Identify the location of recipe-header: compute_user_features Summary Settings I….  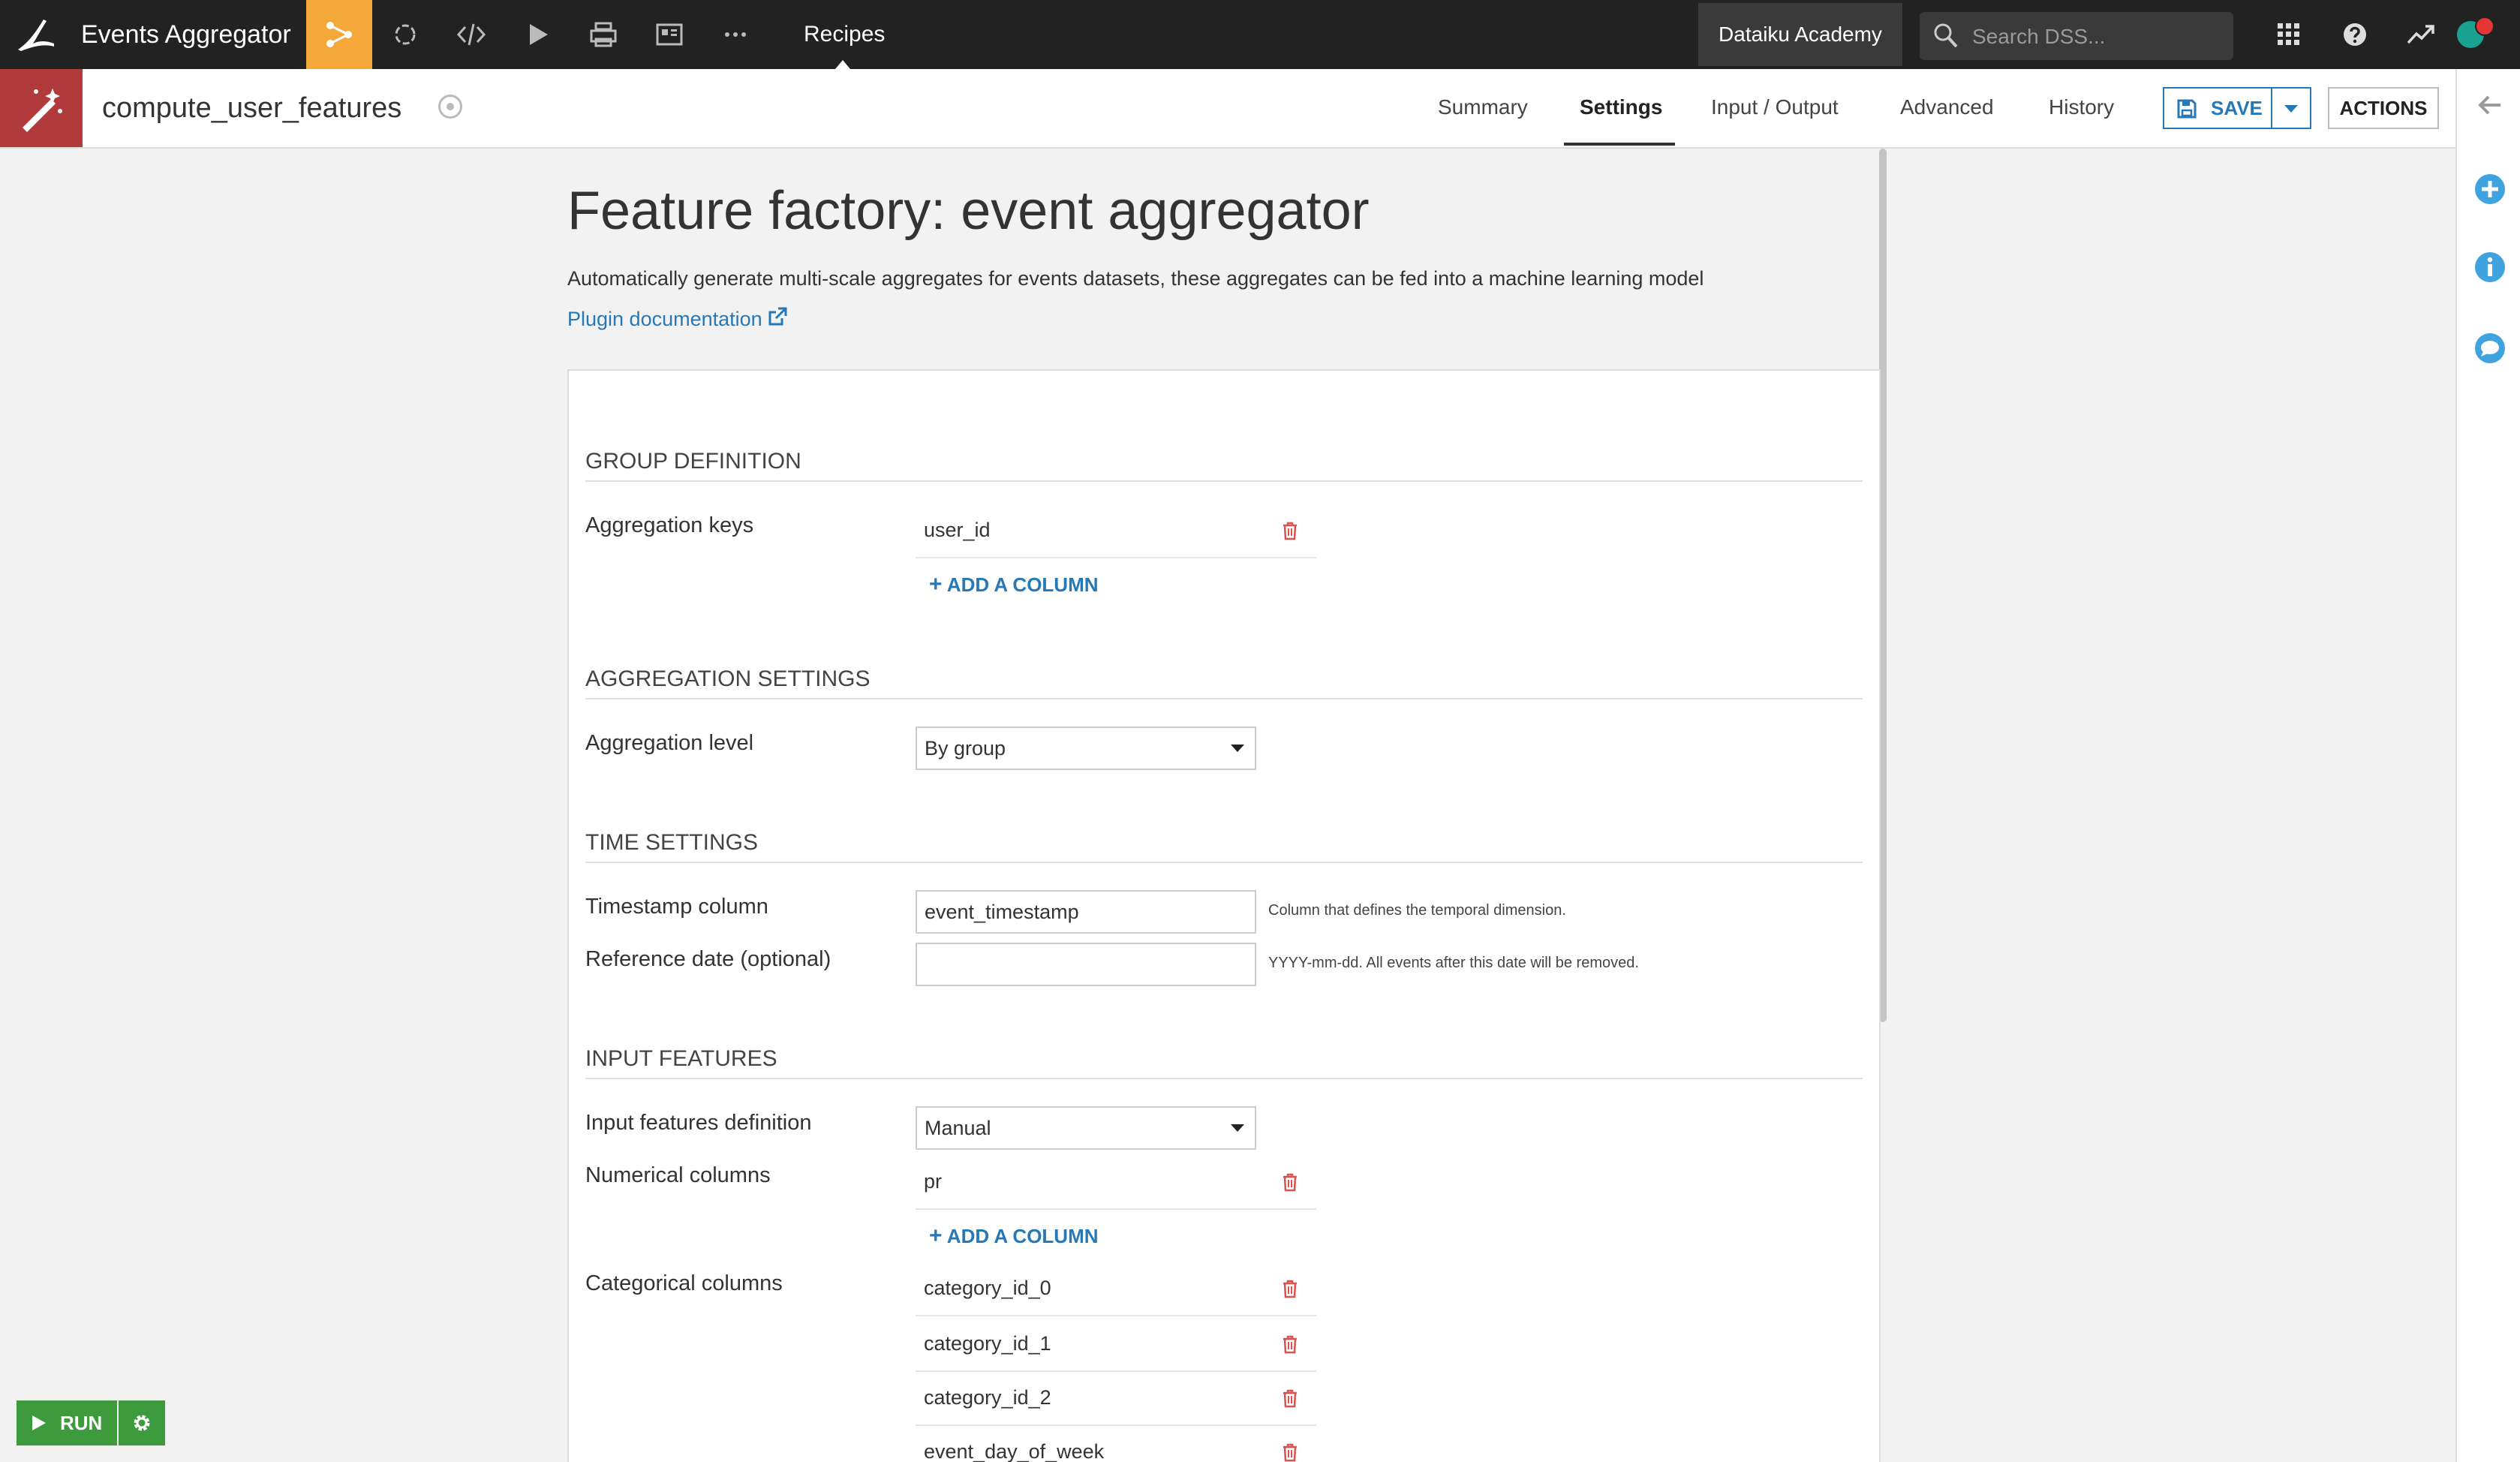
(1227, 109).